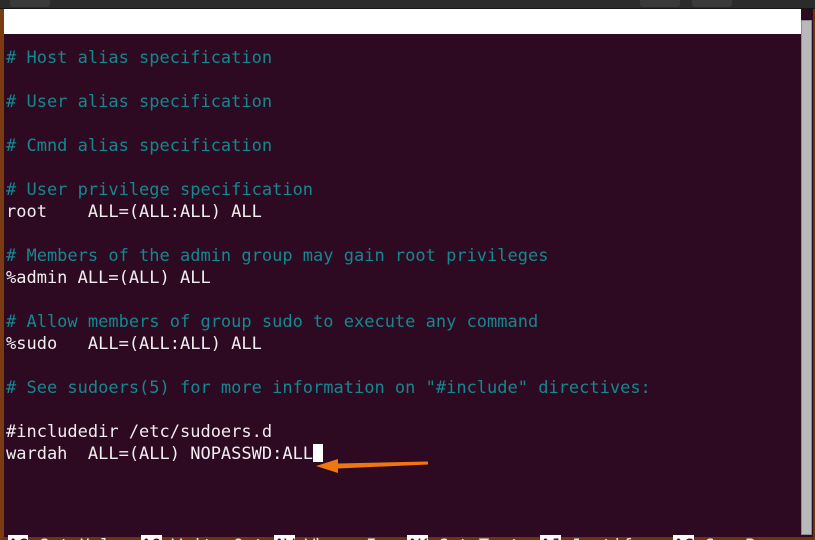 The image size is (815, 540). I want to click on shortcut-label: Get Help, so click(84, 538).